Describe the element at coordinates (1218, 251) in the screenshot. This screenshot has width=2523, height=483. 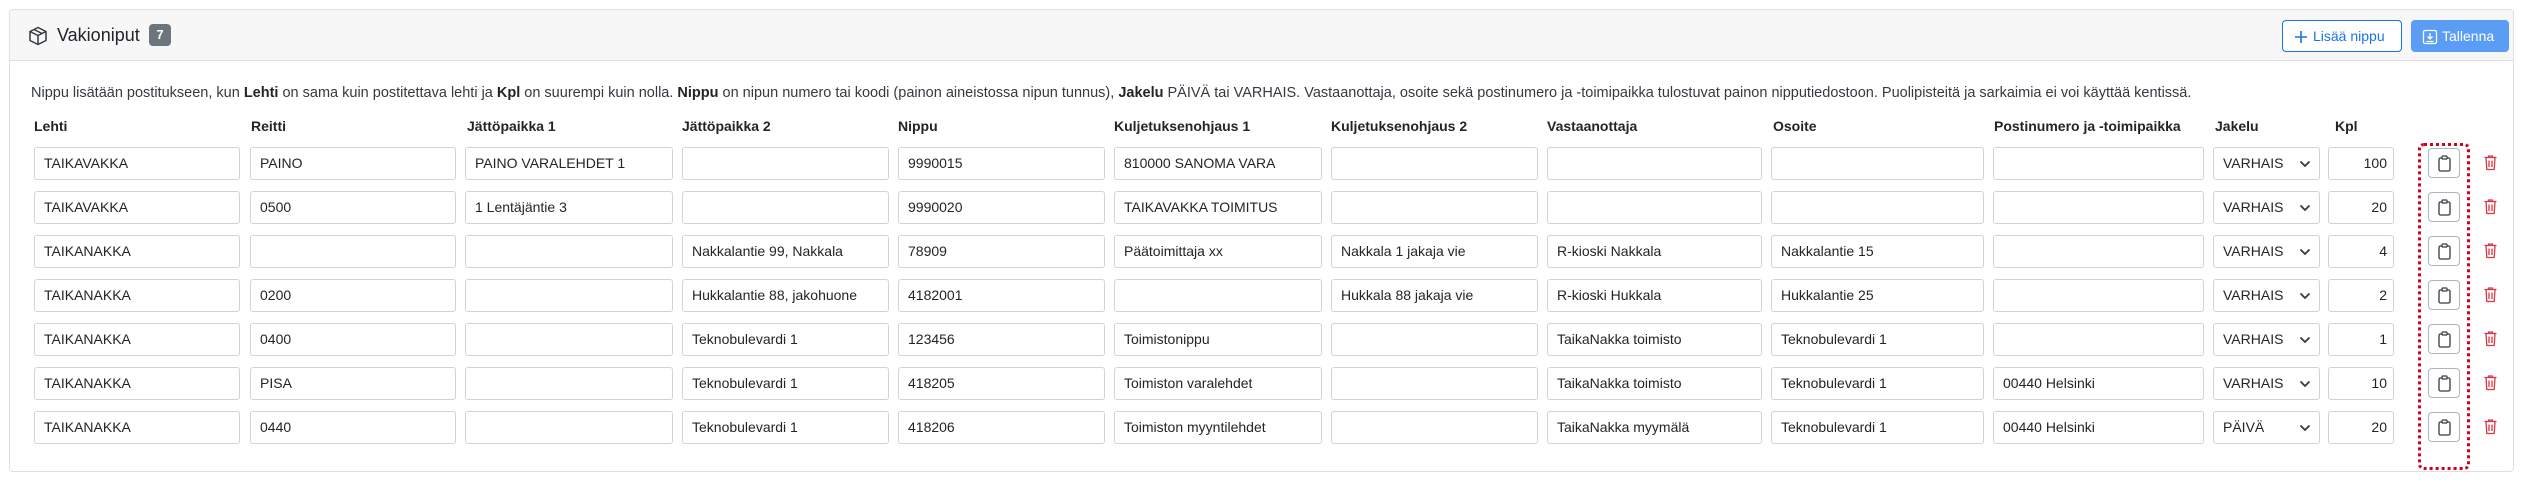
I see `kuljetuksenohjaus-1-input-row-3: Päätoimittaja xx` at that location.